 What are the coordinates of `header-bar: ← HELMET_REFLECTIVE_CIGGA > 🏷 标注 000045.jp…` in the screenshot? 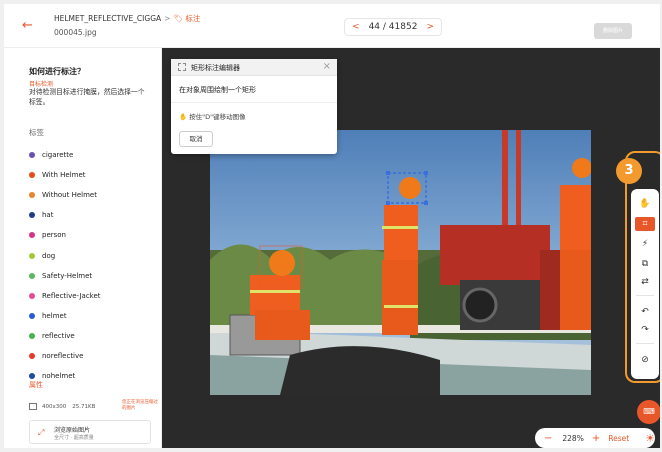 It's located at (332, 26).